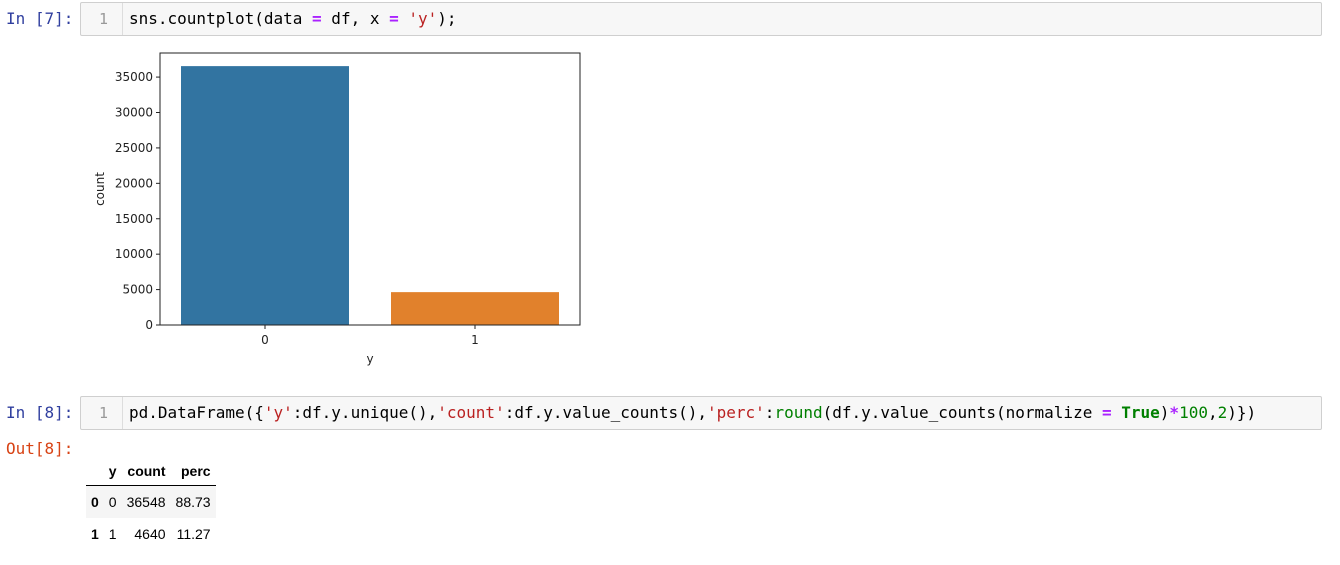 The height and width of the screenshot is (565, 1340). I want to click on cell-count: 4640, so click(150, 534).